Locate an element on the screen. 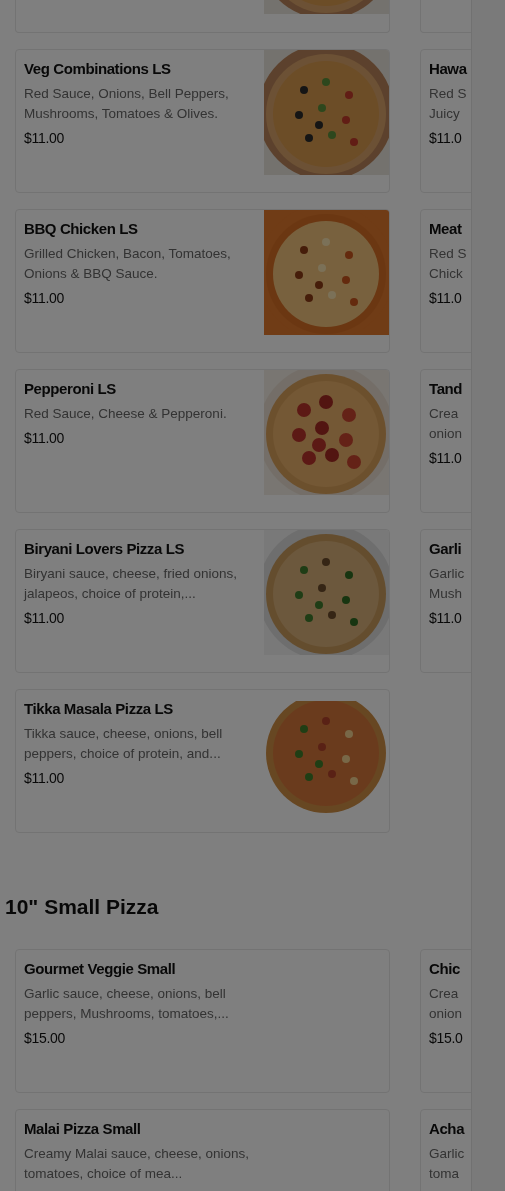 This screenshot has height=1191, width=505. section-heading: 10" Small Pizza is located at coordinates (82, 907).